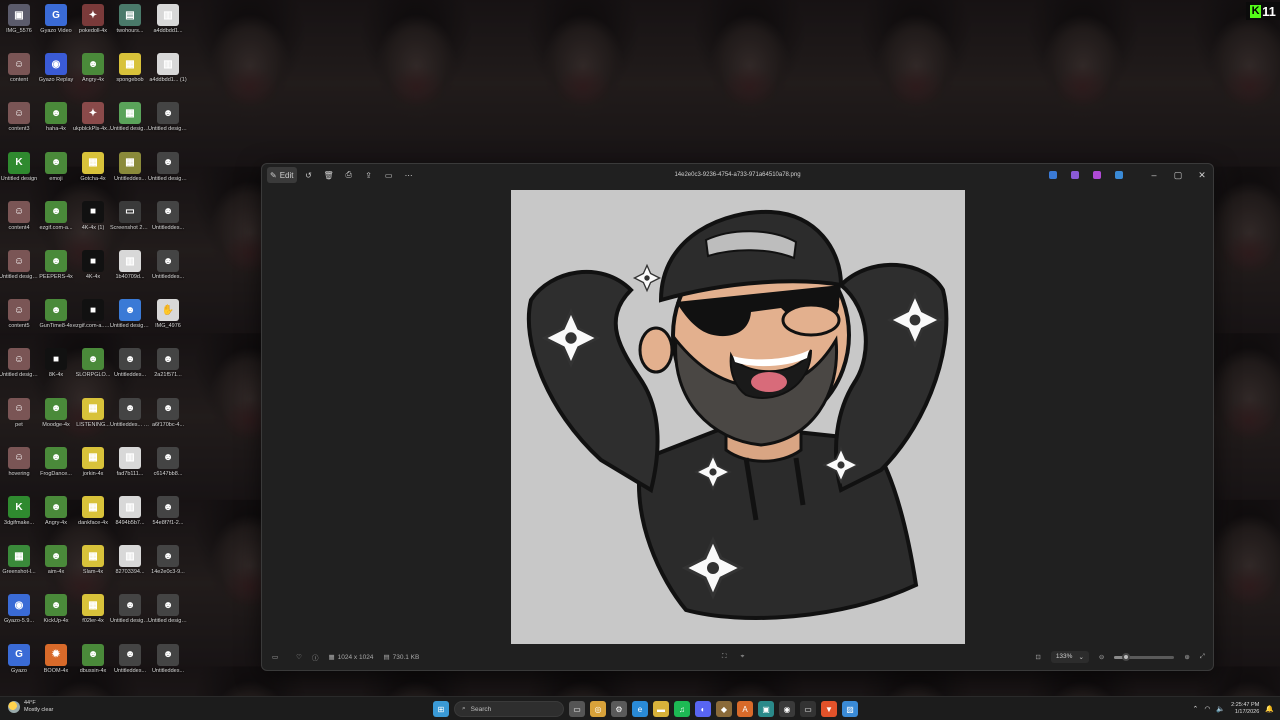 Image resolution: width=1280 pixels, height=720 pixels. Describe the element at coordinates (93, 666) in the screenshot. I see `desktop-icon: ☻ dbussin-4x` at that location.